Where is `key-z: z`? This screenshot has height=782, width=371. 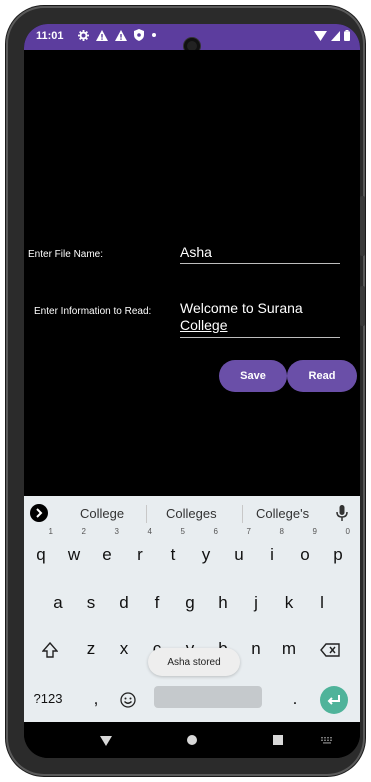
key-z: z is located at coordinates (91, 649).